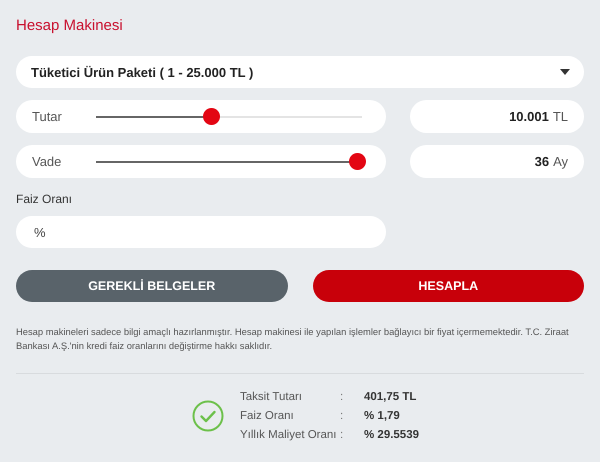 The height and width of the screenshot is (462, 600). What do you see at coordinates (47, 116) in the screenshot?
I see `slider-label: Tutar` at bounding box center [47, 116].